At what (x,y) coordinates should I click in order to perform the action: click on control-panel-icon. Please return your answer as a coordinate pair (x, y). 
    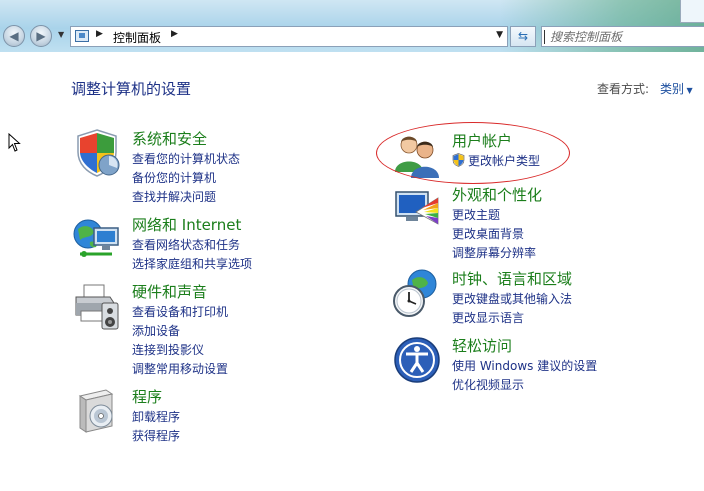
    Looking at the image, I should click on (82, 36).